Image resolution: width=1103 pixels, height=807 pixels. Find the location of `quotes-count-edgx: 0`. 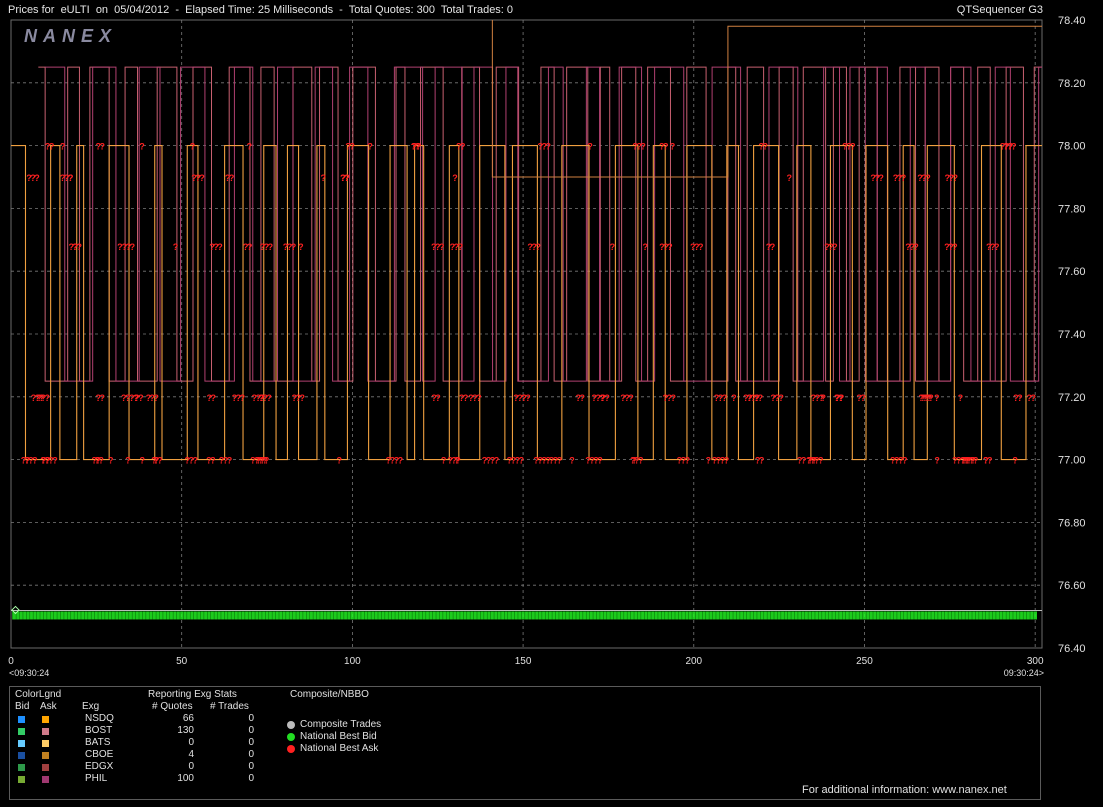

quotes-count-edgx: 0 is located at coordinates (191, 766).